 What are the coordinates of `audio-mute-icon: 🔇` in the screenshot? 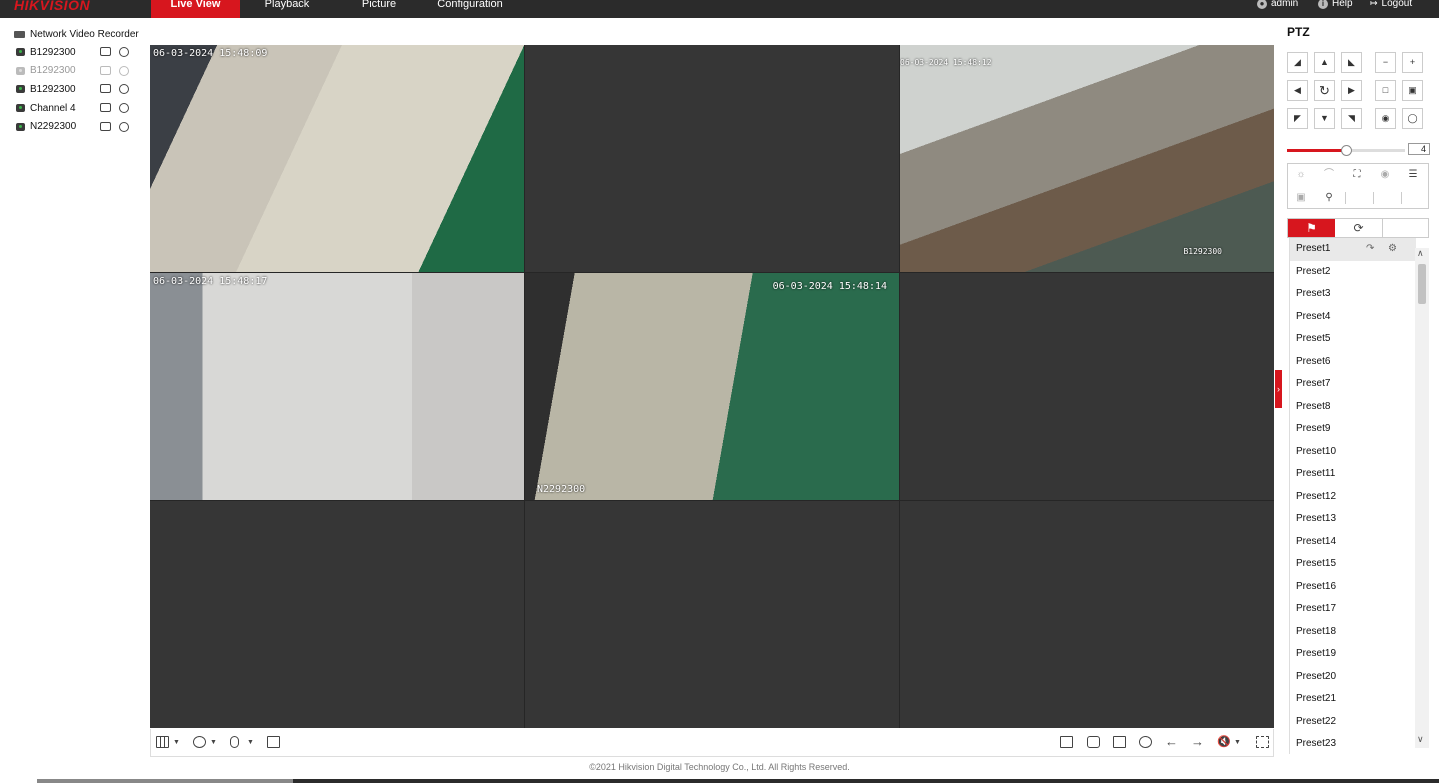 It's located at (1224, 742).